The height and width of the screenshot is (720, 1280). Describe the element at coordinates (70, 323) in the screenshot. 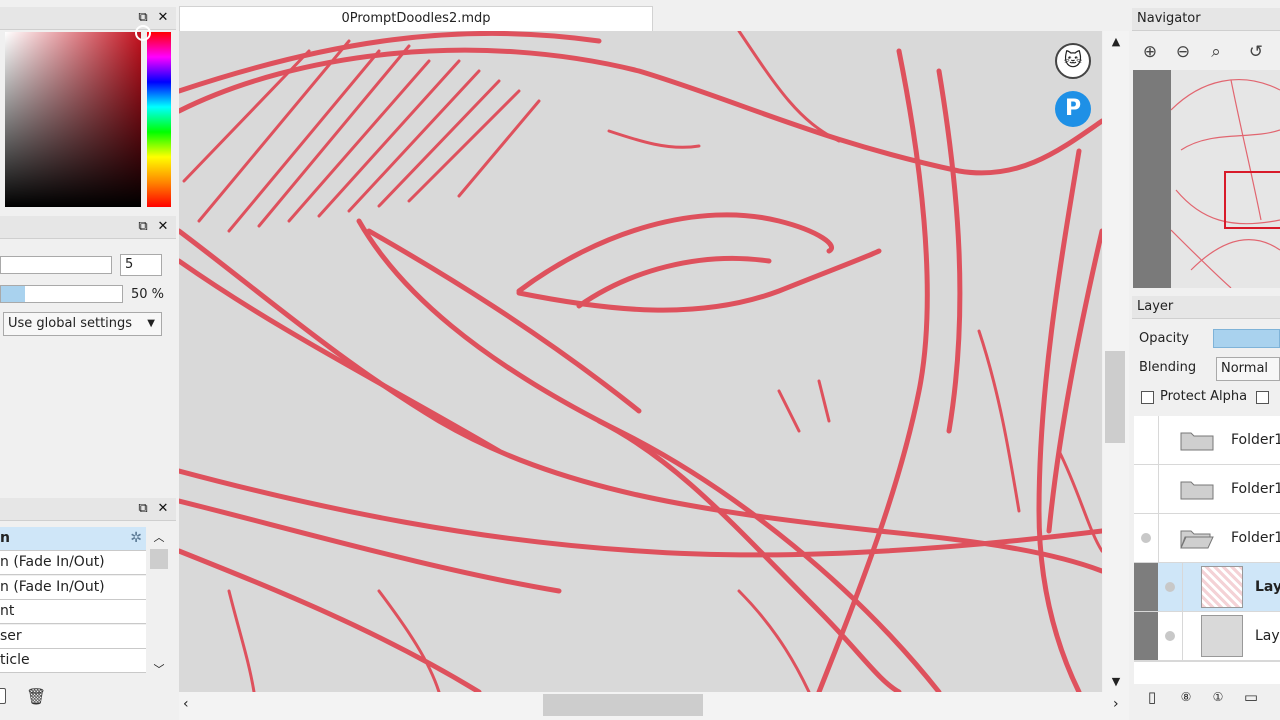

I see `brush-mode-value: Use global settings` at that location.